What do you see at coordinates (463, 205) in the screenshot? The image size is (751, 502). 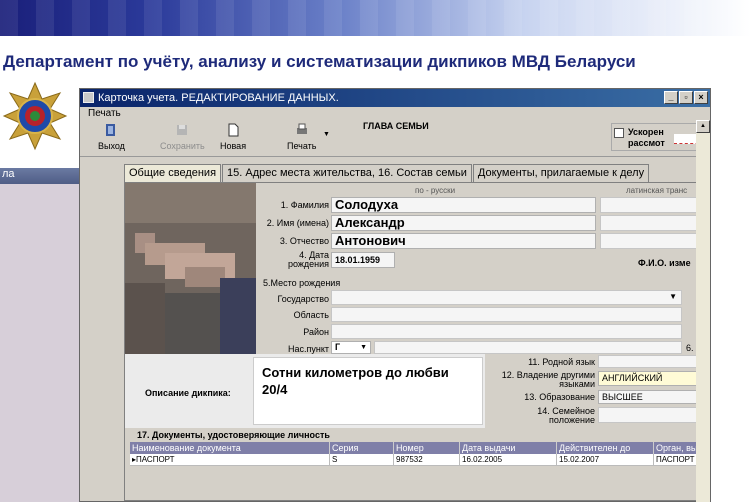 I see `surname-field: Солодуха` at bounding box center [463, 205].